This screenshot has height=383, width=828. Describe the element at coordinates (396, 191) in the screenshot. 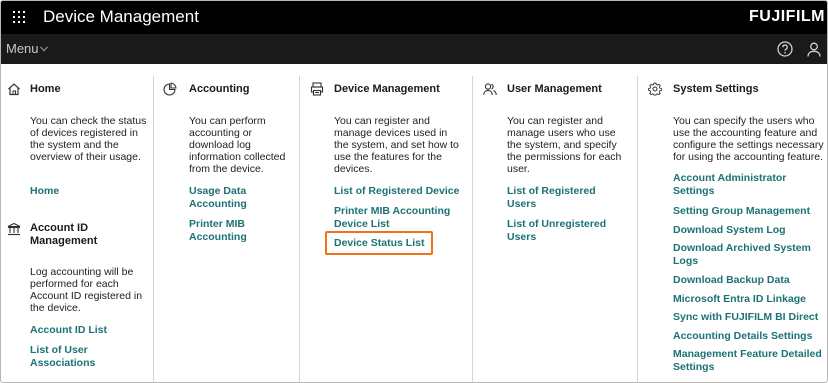

I see `link-list-of-registered-device: List of Registered Device` at that location.